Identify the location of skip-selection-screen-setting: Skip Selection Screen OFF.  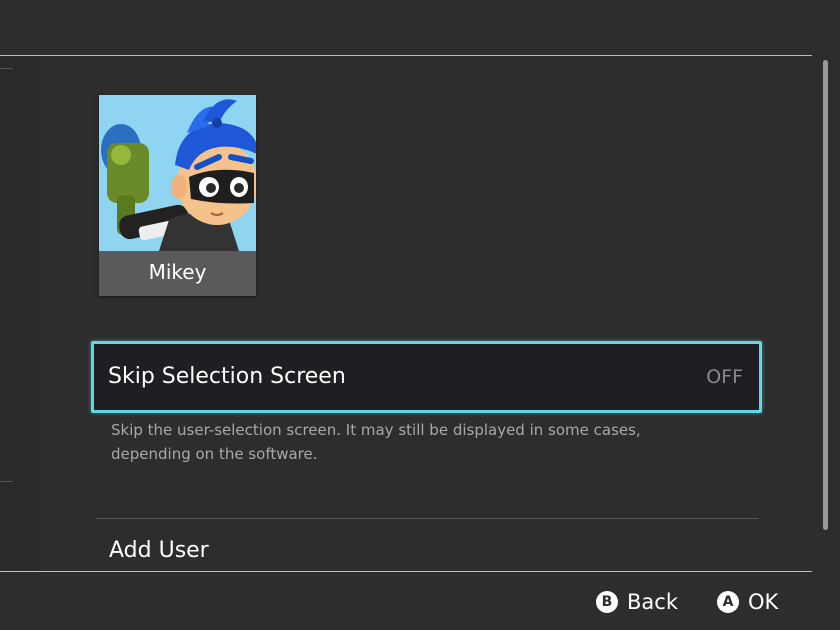
(426, 377).